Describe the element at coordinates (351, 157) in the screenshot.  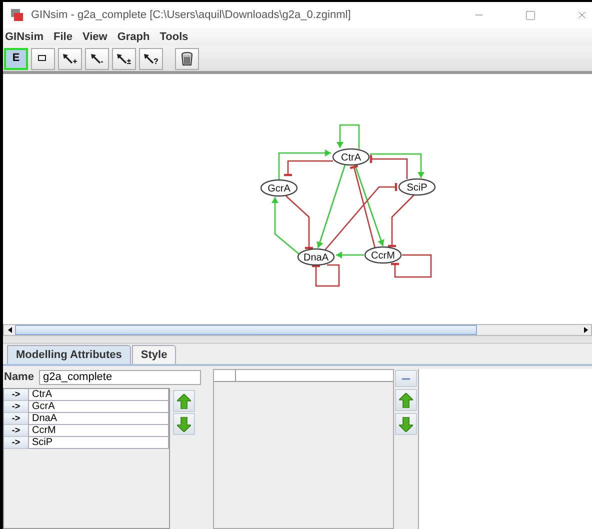
I see `graph-node: CtrA` at that location.